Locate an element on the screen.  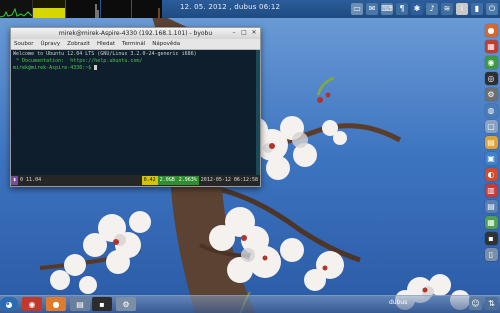
files-task-icon: ▤ is located at coordinates (80, 304).